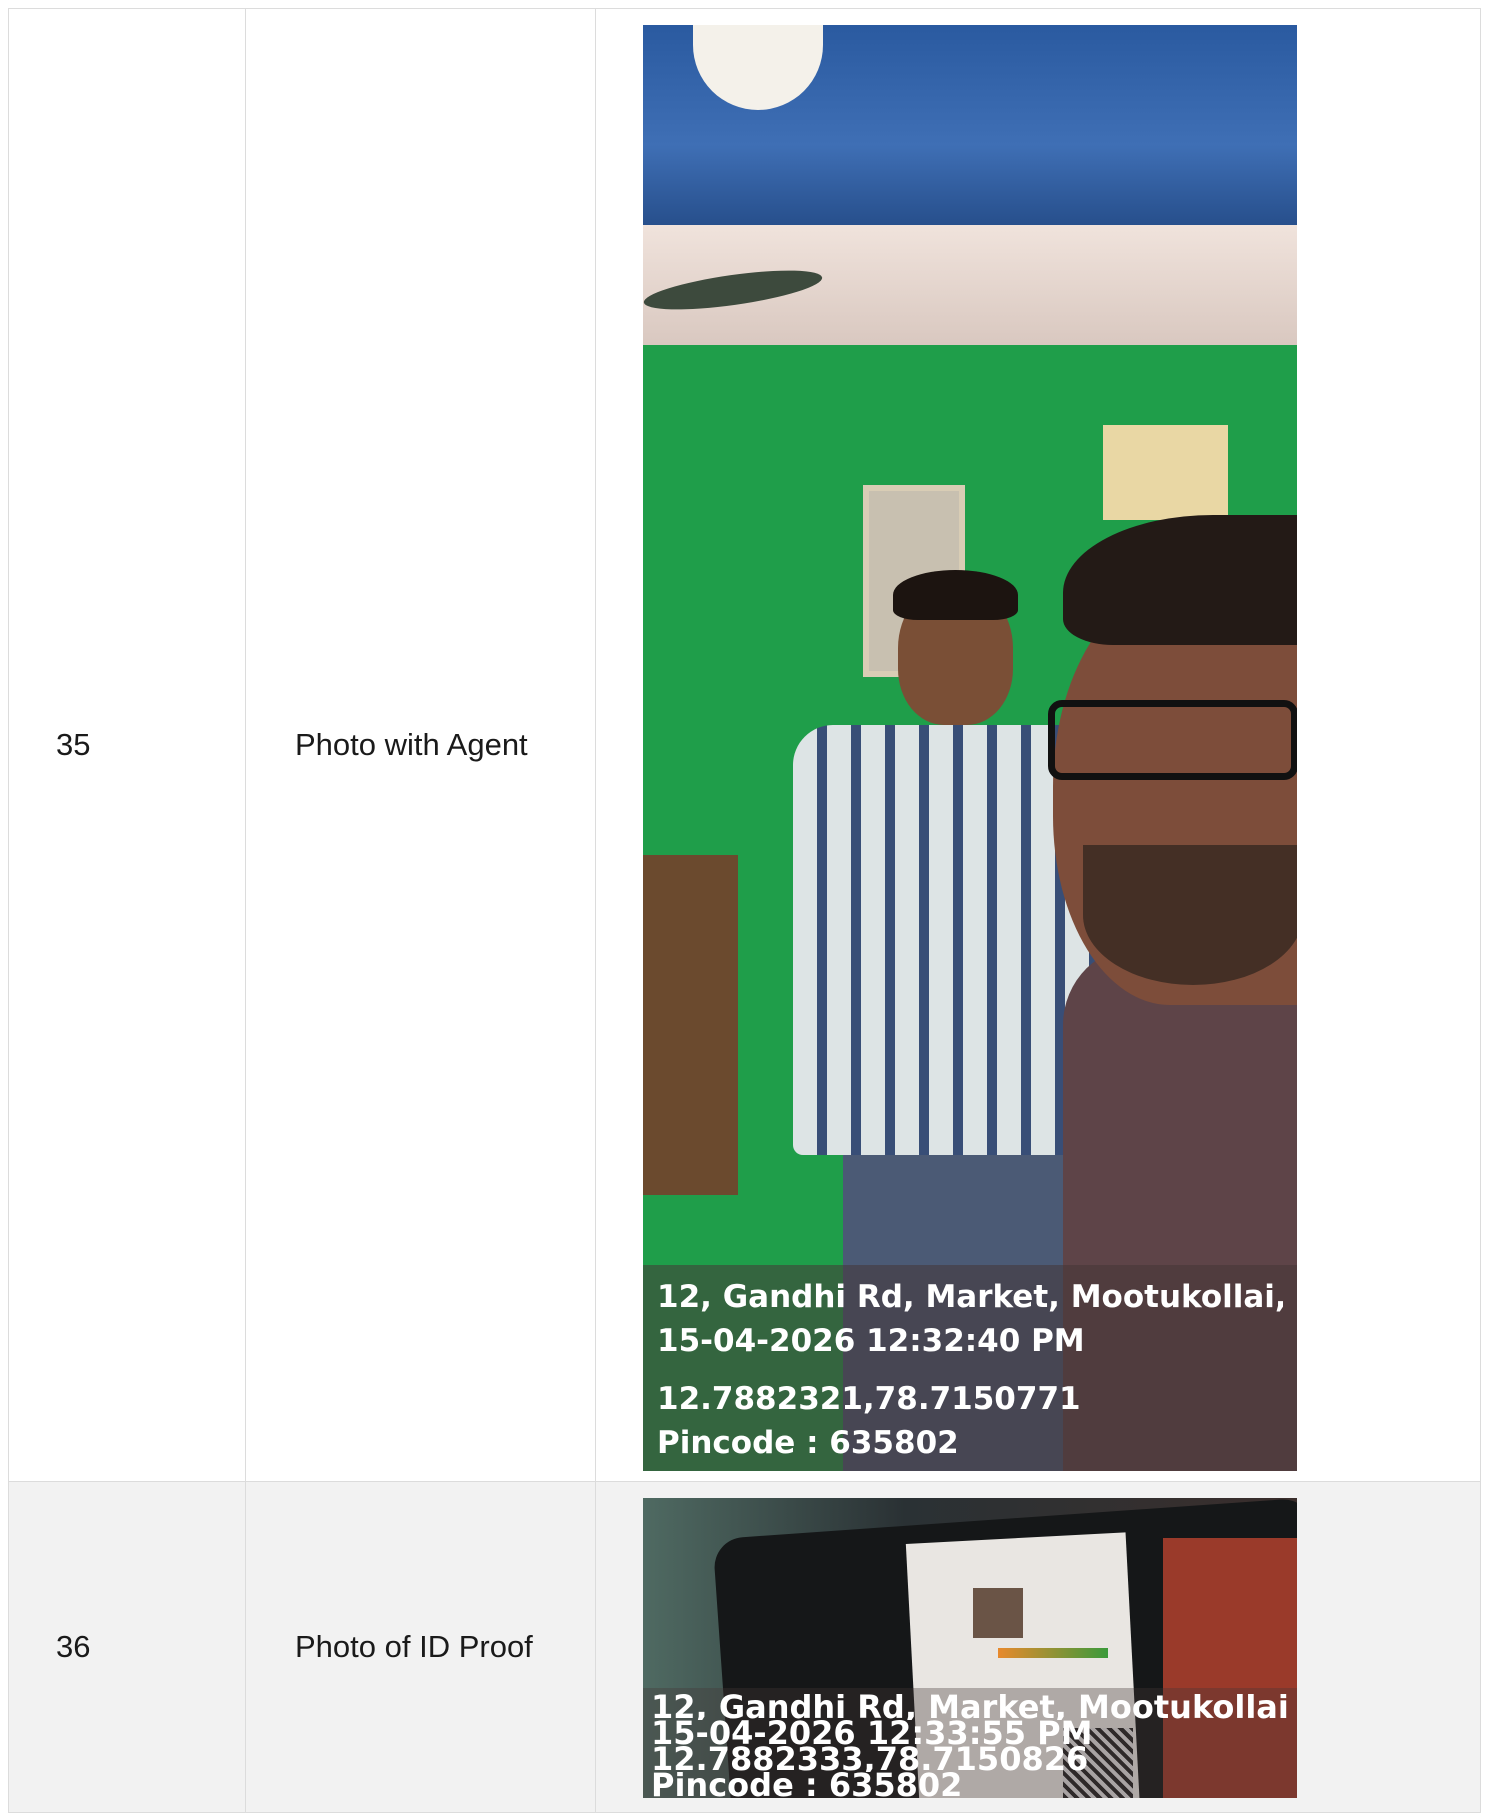  I want to click on beard-shape, so click(1190, 915).